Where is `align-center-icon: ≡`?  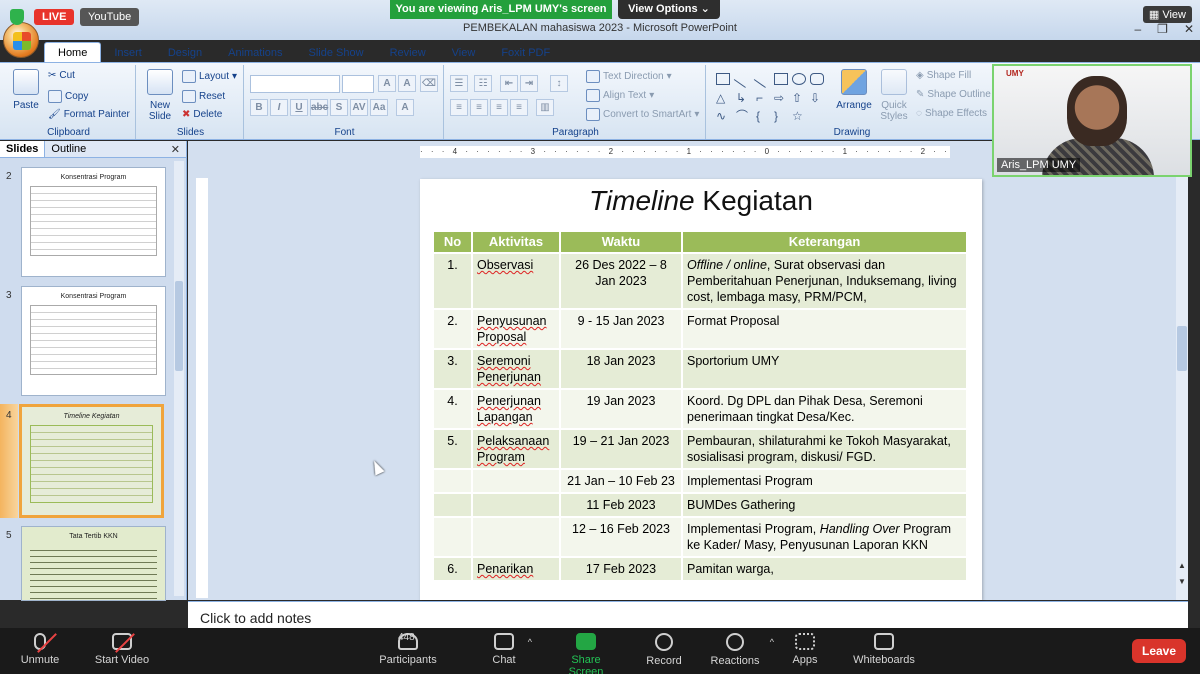 align-center-icon: ≡ is located at coordinates (479, 107).